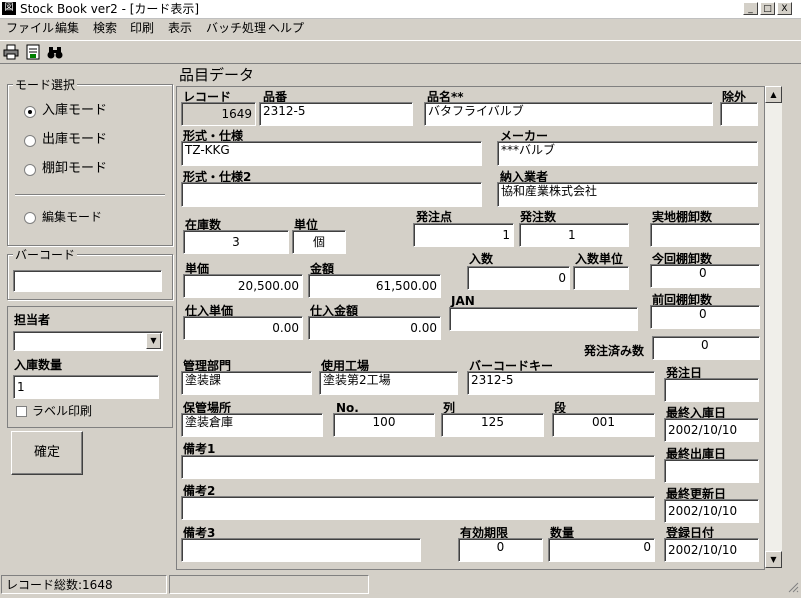 The image size is (801, 598). Describe the element at coordinates (705, 276) in the screenshot. I see `this-inv-input: 0` at that location.